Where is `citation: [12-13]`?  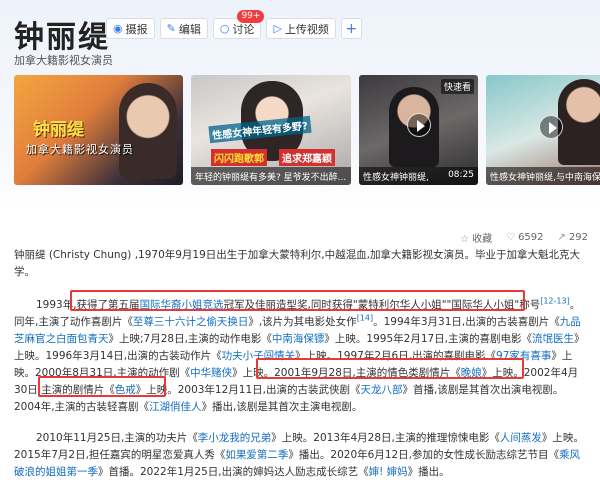 citation: [12-13] is located at coordinates (555, 301).